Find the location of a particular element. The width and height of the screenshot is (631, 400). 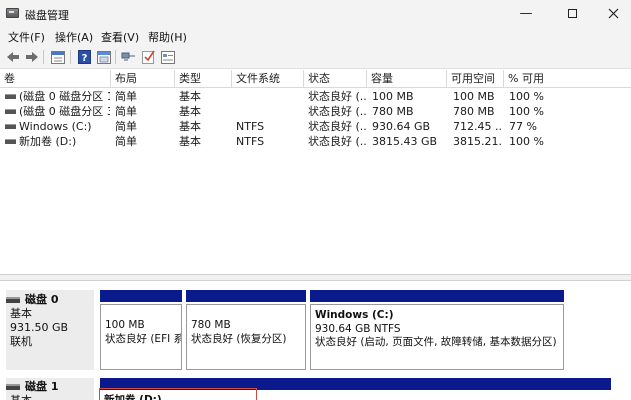

filesystem-cell: NTFS is located at coordinates (250, 141).